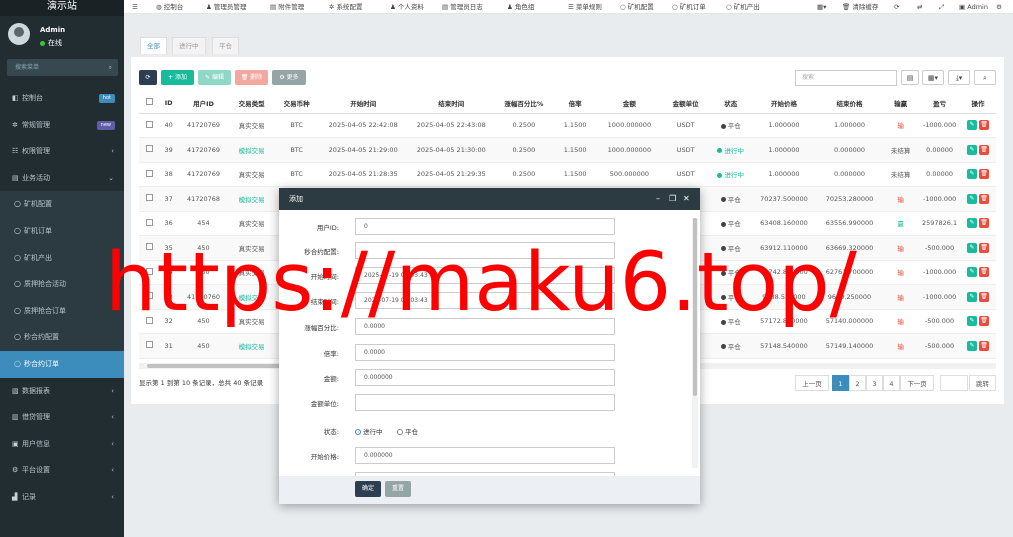  I want to click on status-radio-0: 进行中, so click(369, 431).